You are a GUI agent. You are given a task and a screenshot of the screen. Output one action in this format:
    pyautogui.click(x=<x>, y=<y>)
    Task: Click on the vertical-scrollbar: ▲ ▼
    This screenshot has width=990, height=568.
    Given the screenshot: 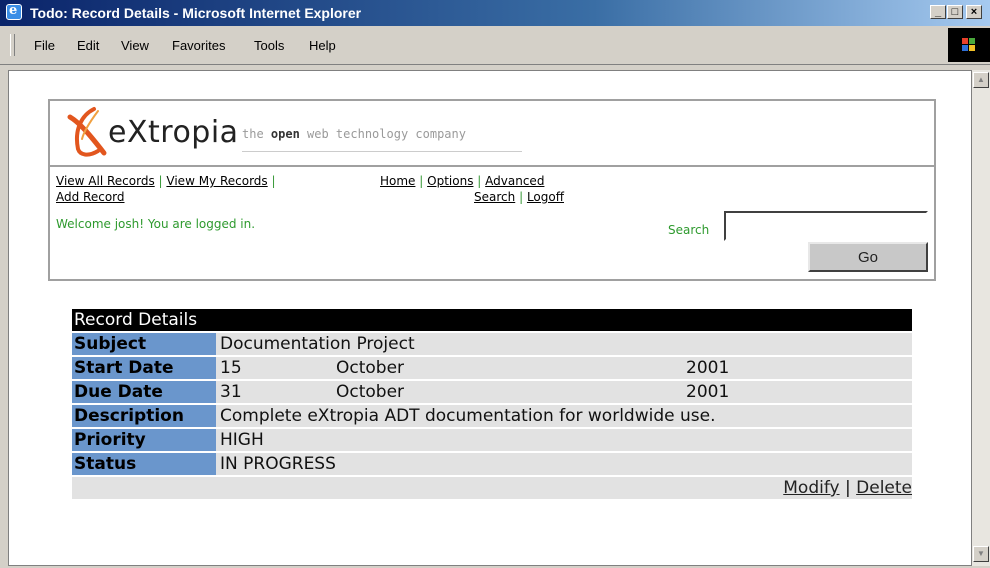 What is the action you would take?
    pyautogui.click(x=981, y=318)
    